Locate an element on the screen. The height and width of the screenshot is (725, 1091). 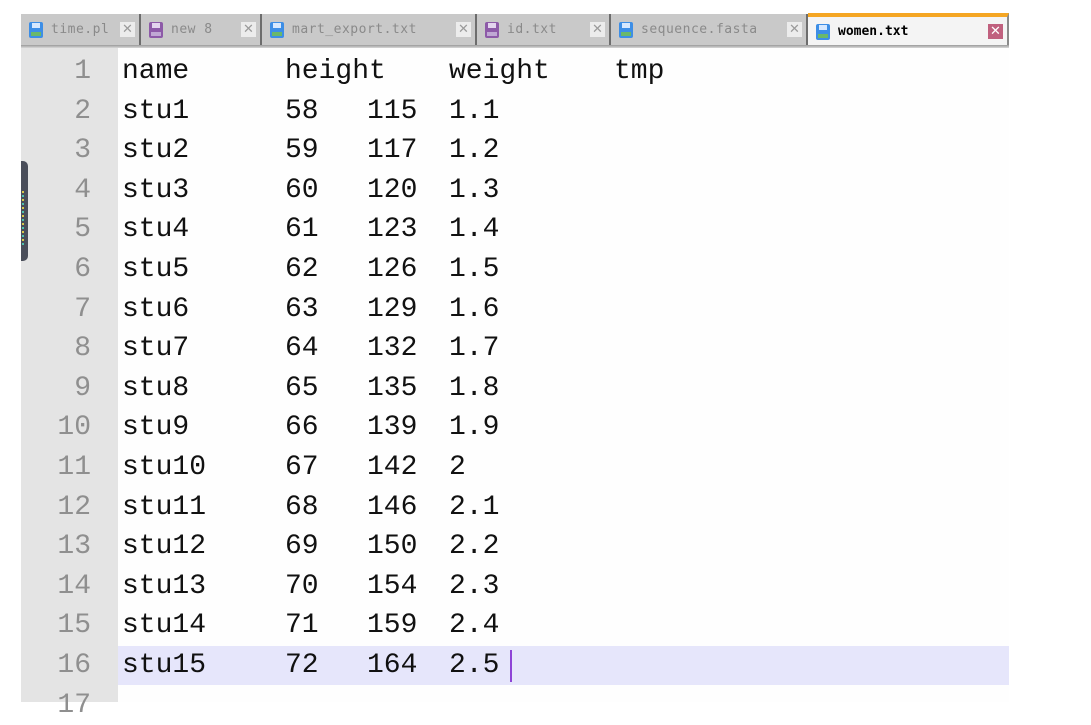
tab-id-txt: id.txt ✕ is located at coordinates (544, 29).